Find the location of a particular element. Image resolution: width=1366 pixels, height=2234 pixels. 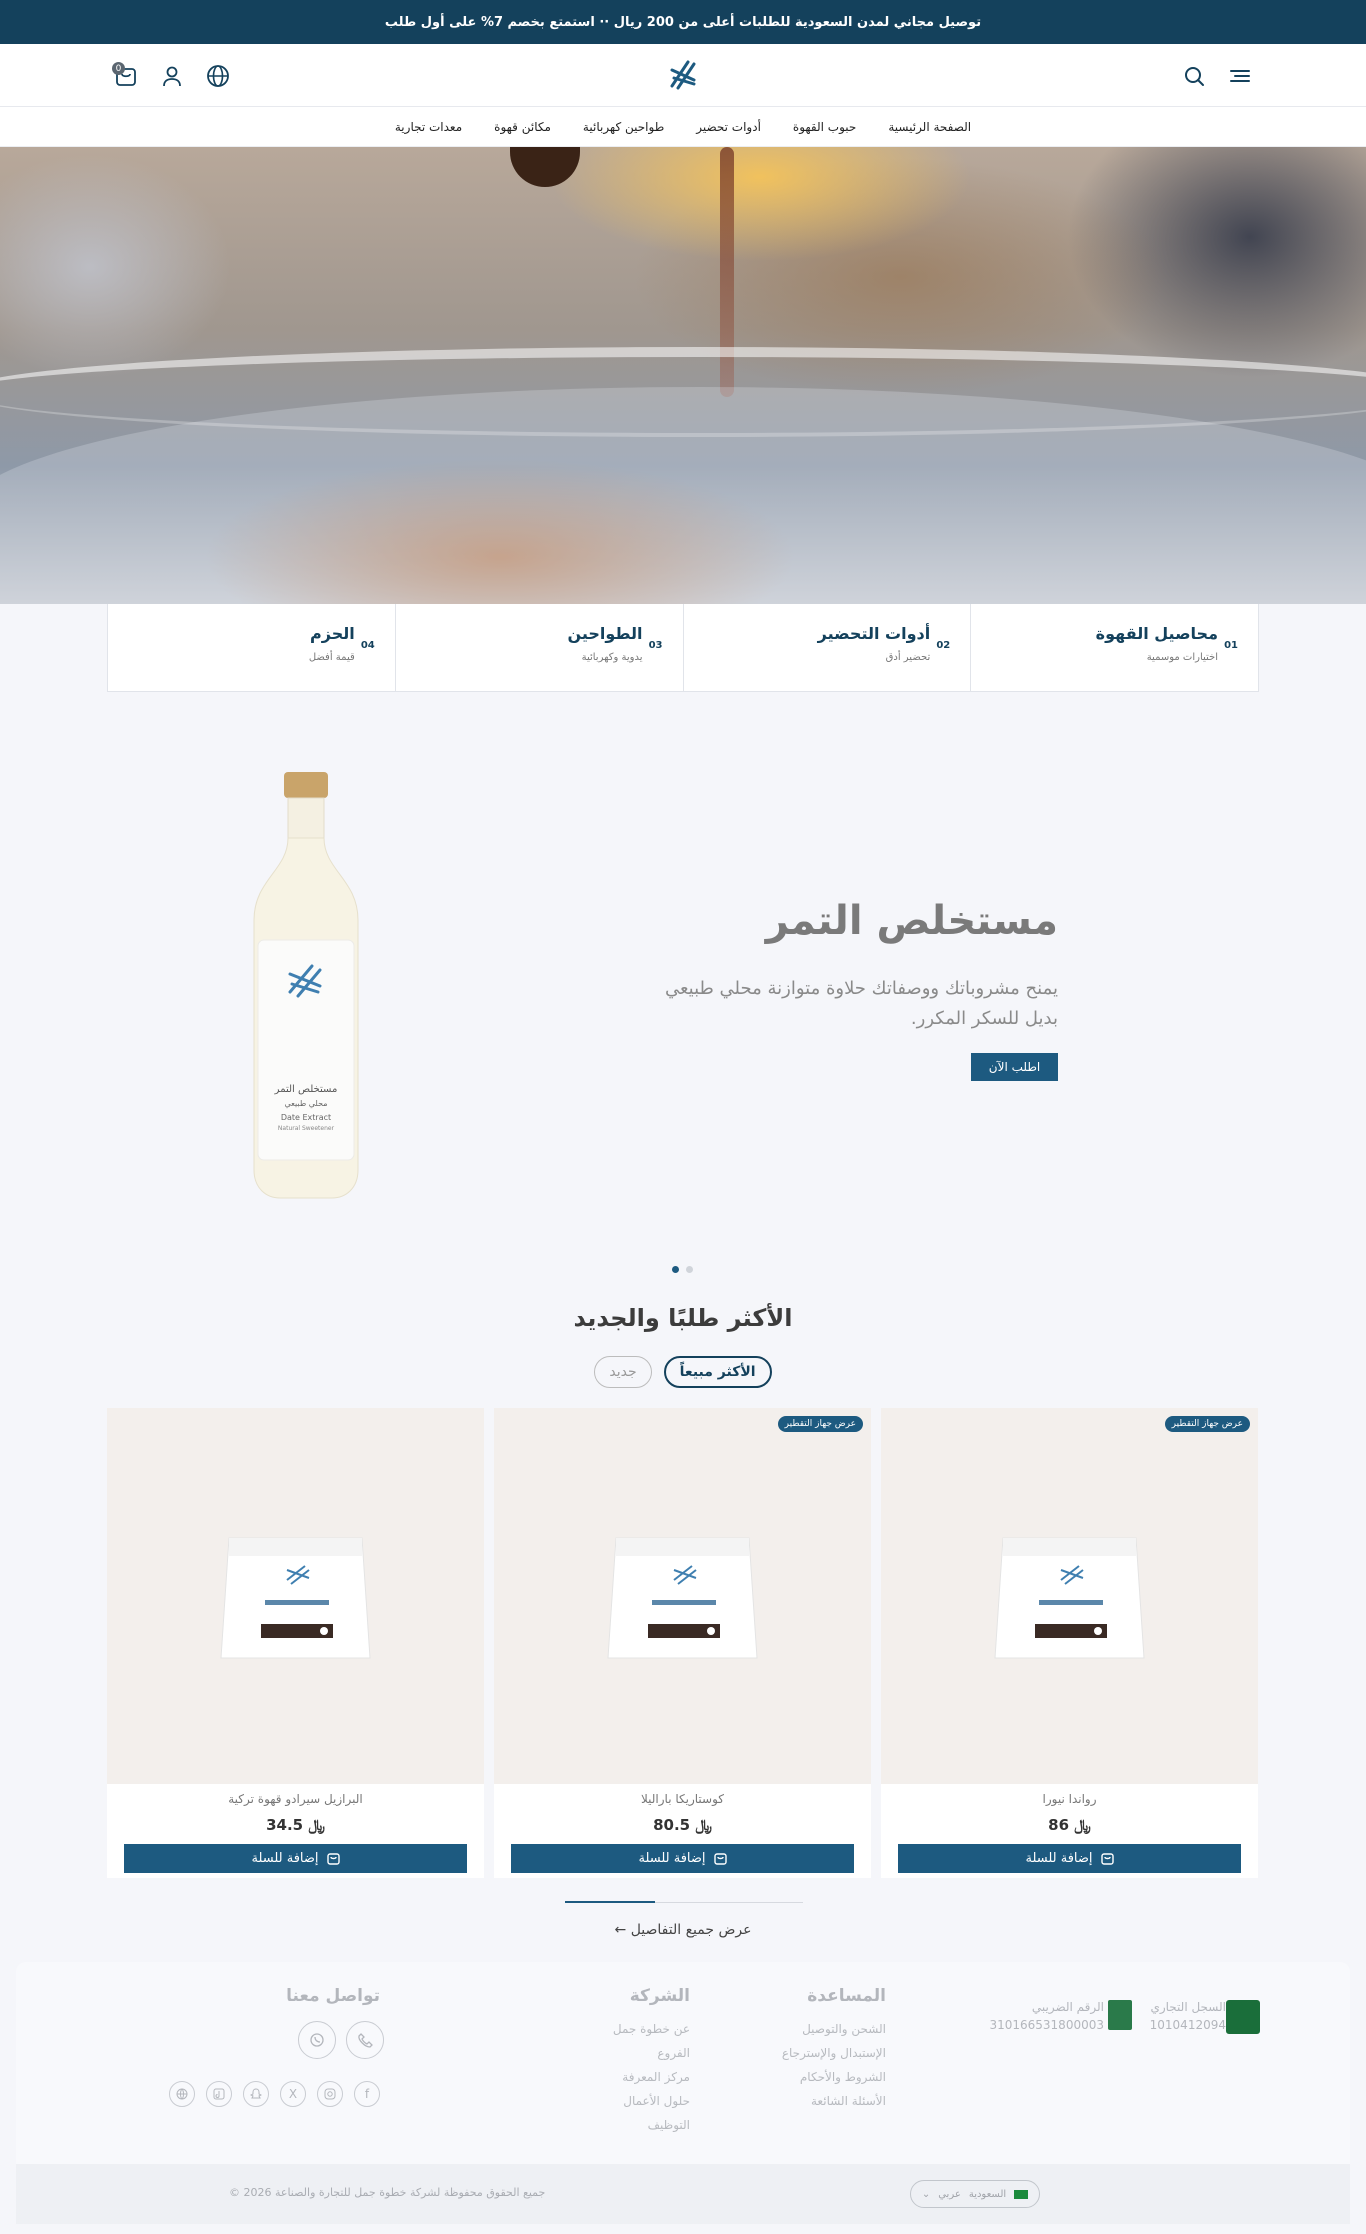

coffee-drop is located at coordinates (545, 167).